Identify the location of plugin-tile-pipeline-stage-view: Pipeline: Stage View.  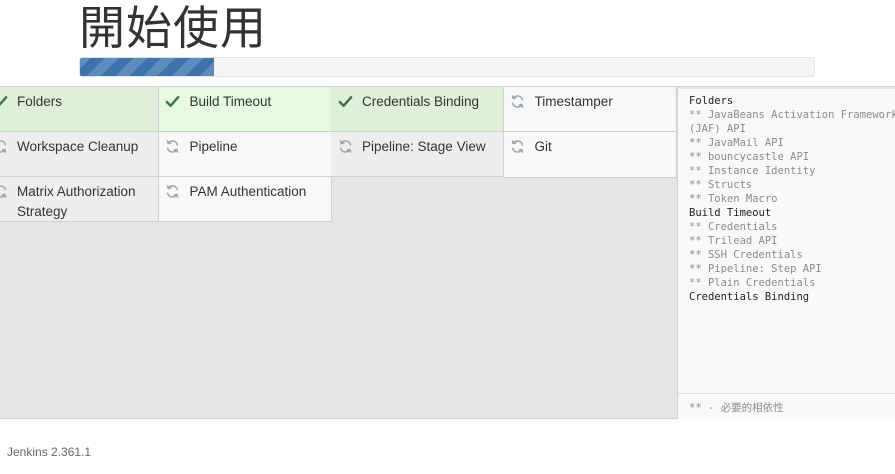
(417, 154).